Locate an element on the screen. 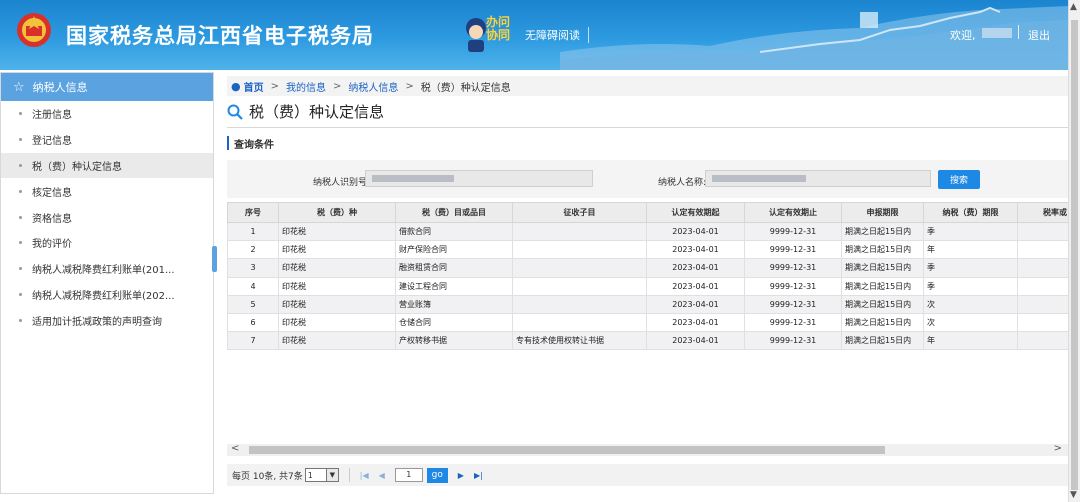  column-header: 税率或 is located at coordinates (1042, 212).